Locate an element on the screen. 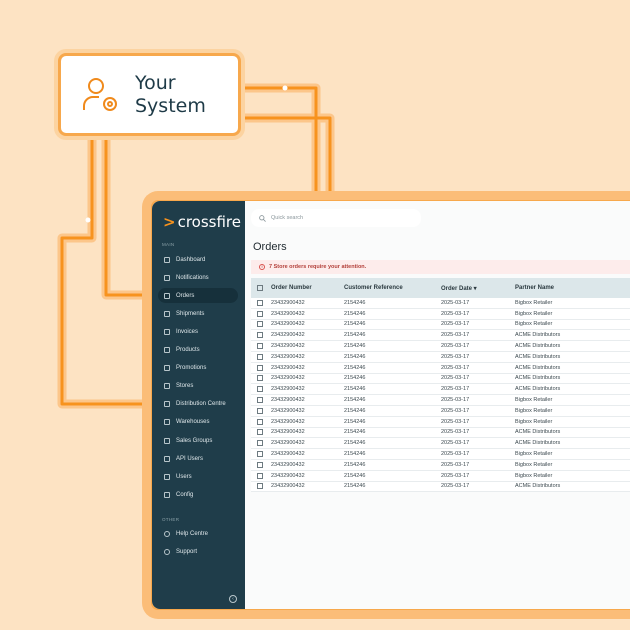 The width and height of the screenshot is (630, 630). sidebar-item-distribution-centre: Distribution Centre is located at coordinates (198, 404).